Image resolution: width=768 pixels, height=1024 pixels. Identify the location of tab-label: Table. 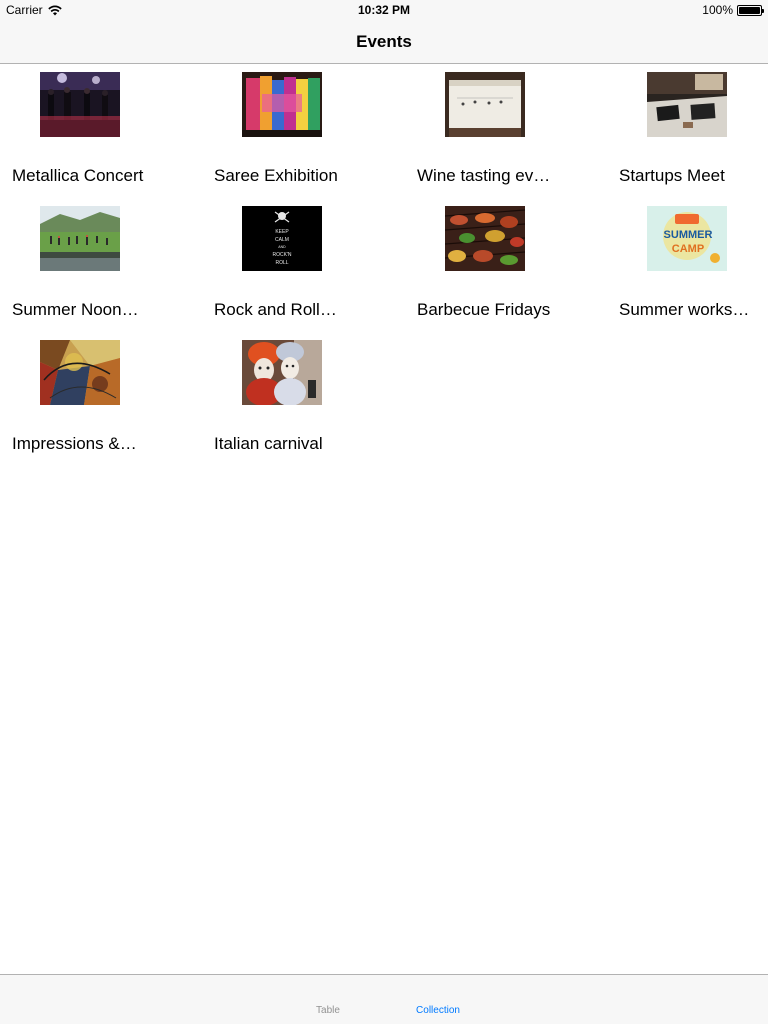
(328, 1010).